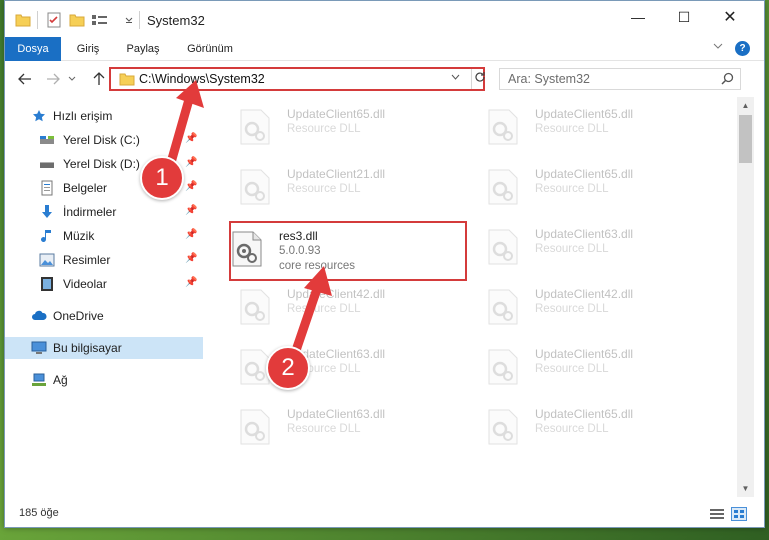 The width and height of the screenshot is (769, 540). I want to click on download-icon, so click(47, 212).